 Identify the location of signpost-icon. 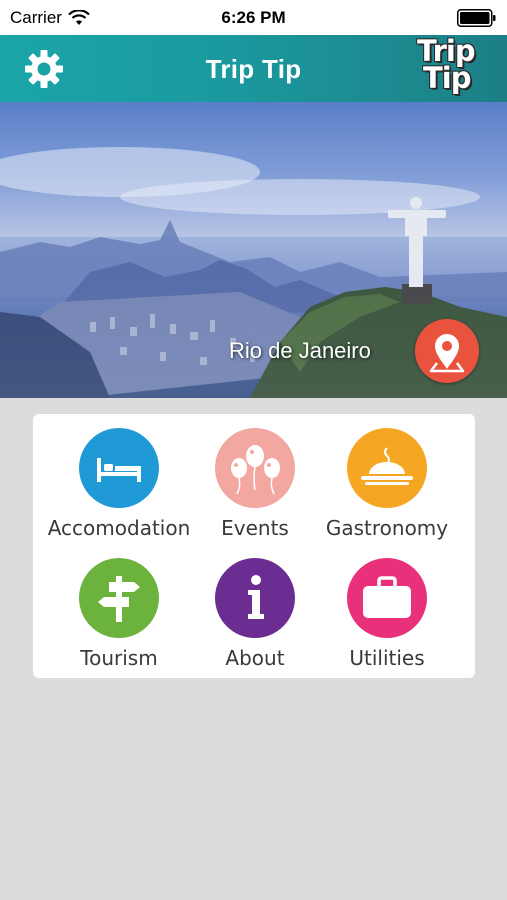
(119, 599).